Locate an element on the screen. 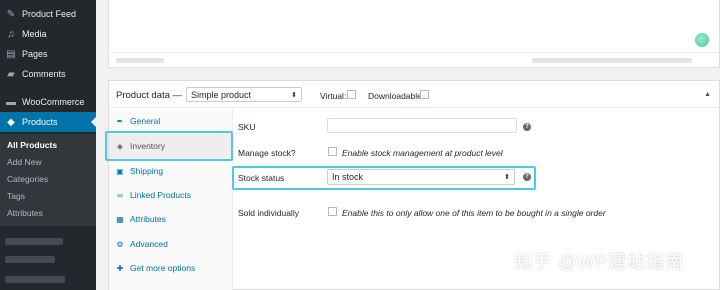 This screenshot has height=290, width=720. menu-label: WooCommerce is located at coordinates (53, 102).